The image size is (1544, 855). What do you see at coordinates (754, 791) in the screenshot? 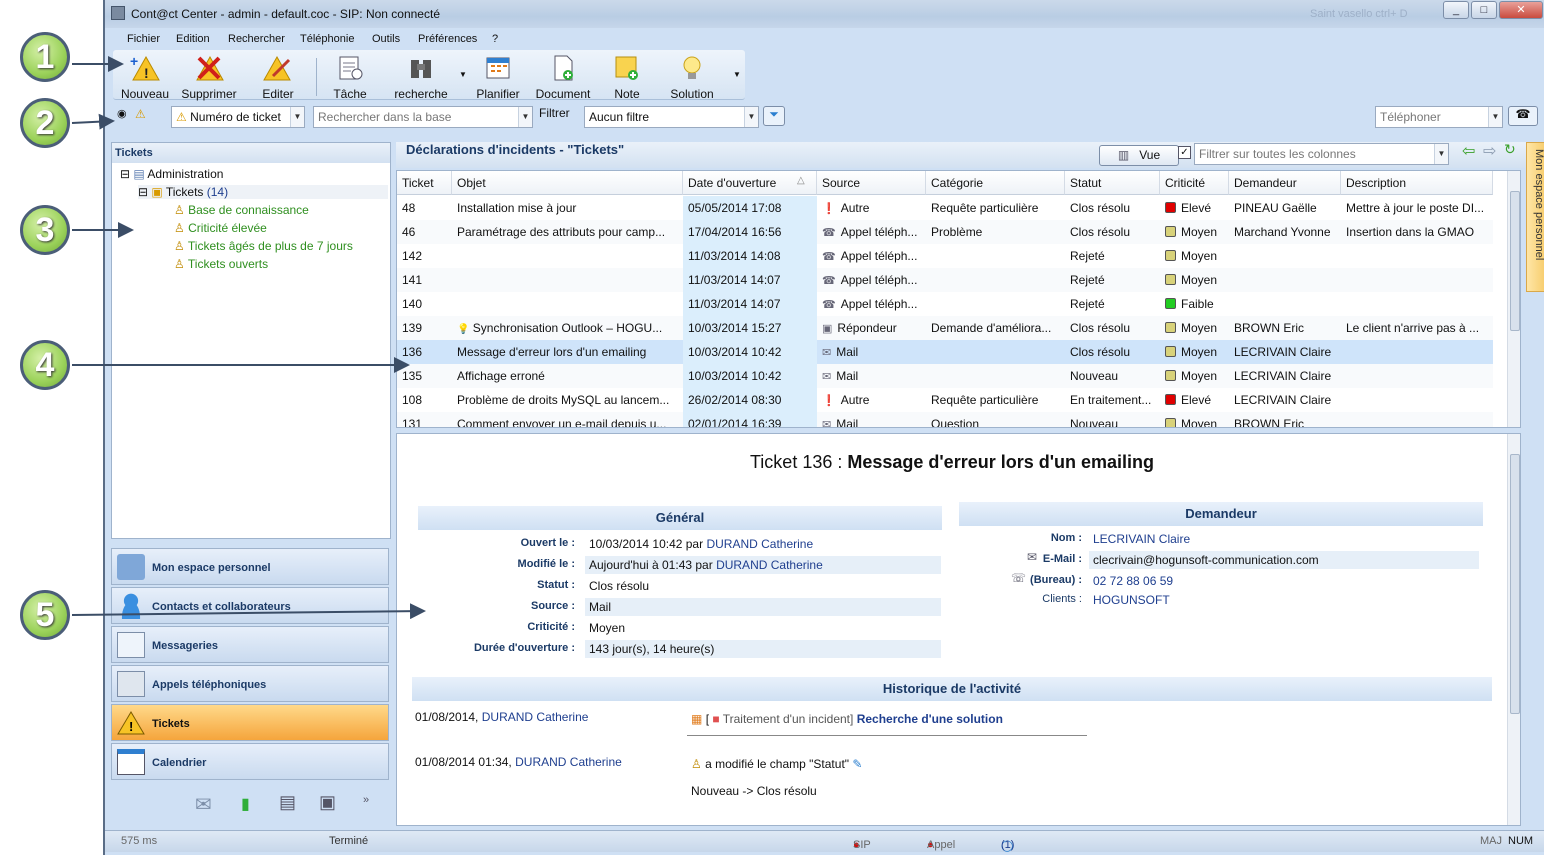
I see `history2-change: Nouveau -> Clos résolu` at bounding box center [754, 791].